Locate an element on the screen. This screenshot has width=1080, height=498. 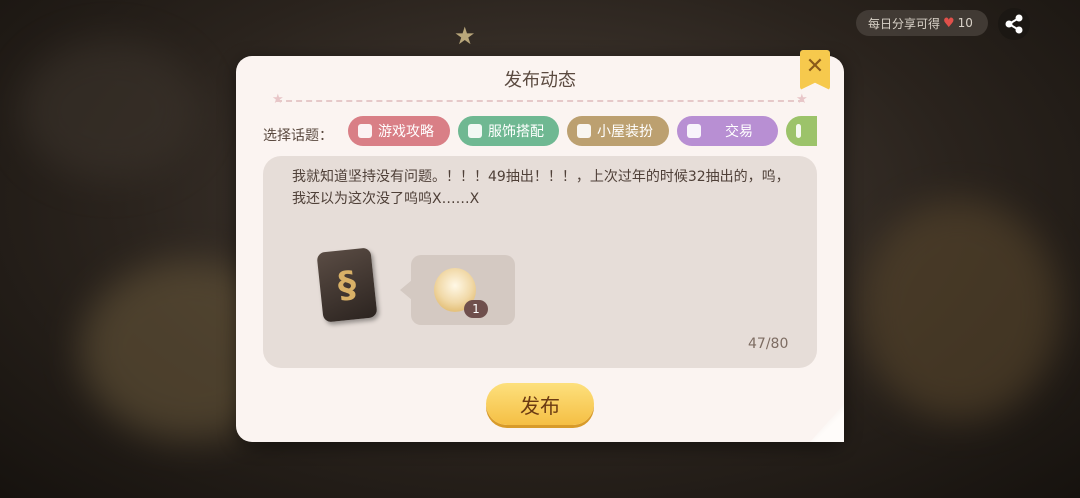
topic-chip-game-guide: 游戏攻略 is located at coordinates (399, 131).